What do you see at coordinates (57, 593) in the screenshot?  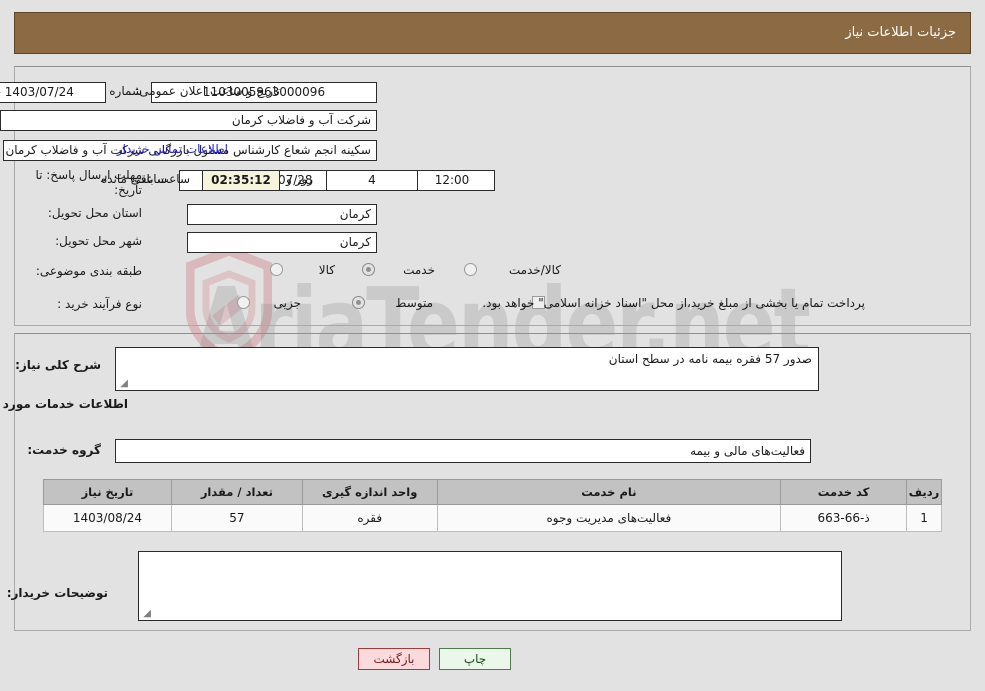 I see `buyer-notes-label: توضیحات خریدار:` at bounding box center [57, 593].